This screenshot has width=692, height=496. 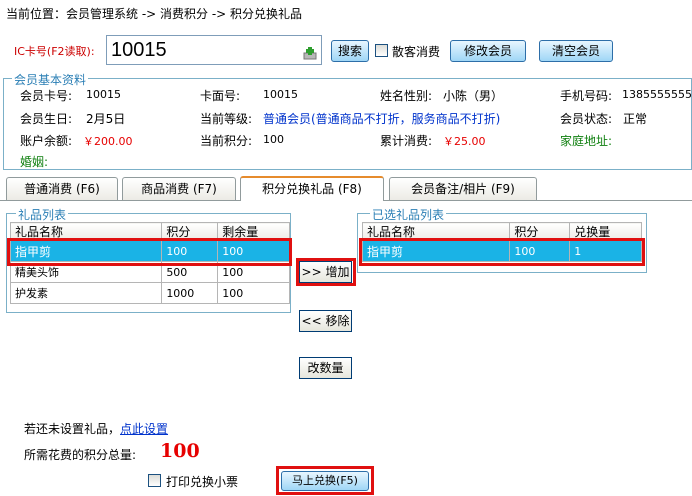 I want to click on setup-hint-text: 若还未设置礼品，, so click(x=72, y=429).